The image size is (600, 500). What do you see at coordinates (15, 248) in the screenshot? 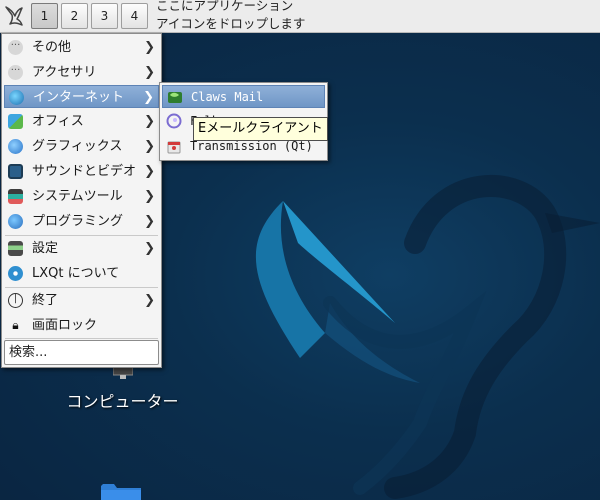
I see `settings-icon` at bounding box center [15, 248].